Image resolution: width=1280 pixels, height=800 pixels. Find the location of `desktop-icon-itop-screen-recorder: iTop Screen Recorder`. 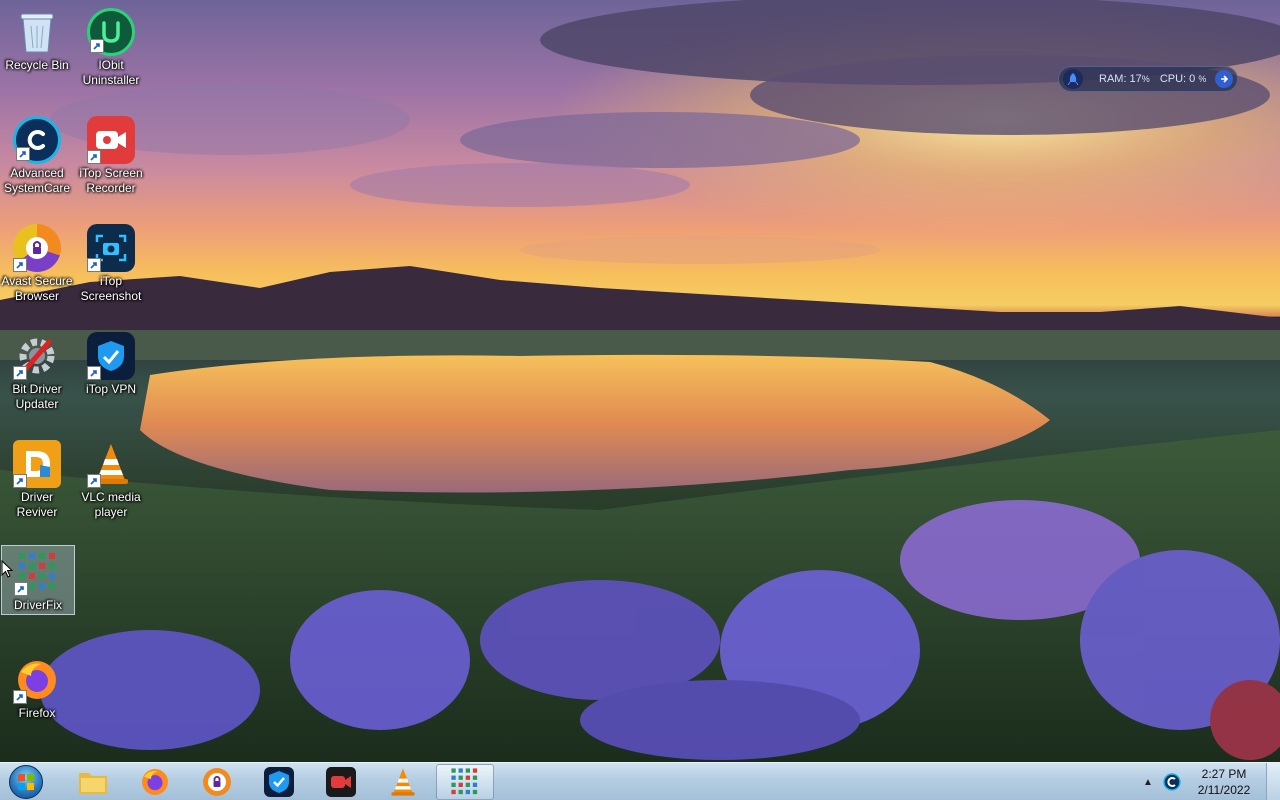

desktop-icon-itop-screen-recorder: iTop Screen Recorder is located at coordinates (111, 155).